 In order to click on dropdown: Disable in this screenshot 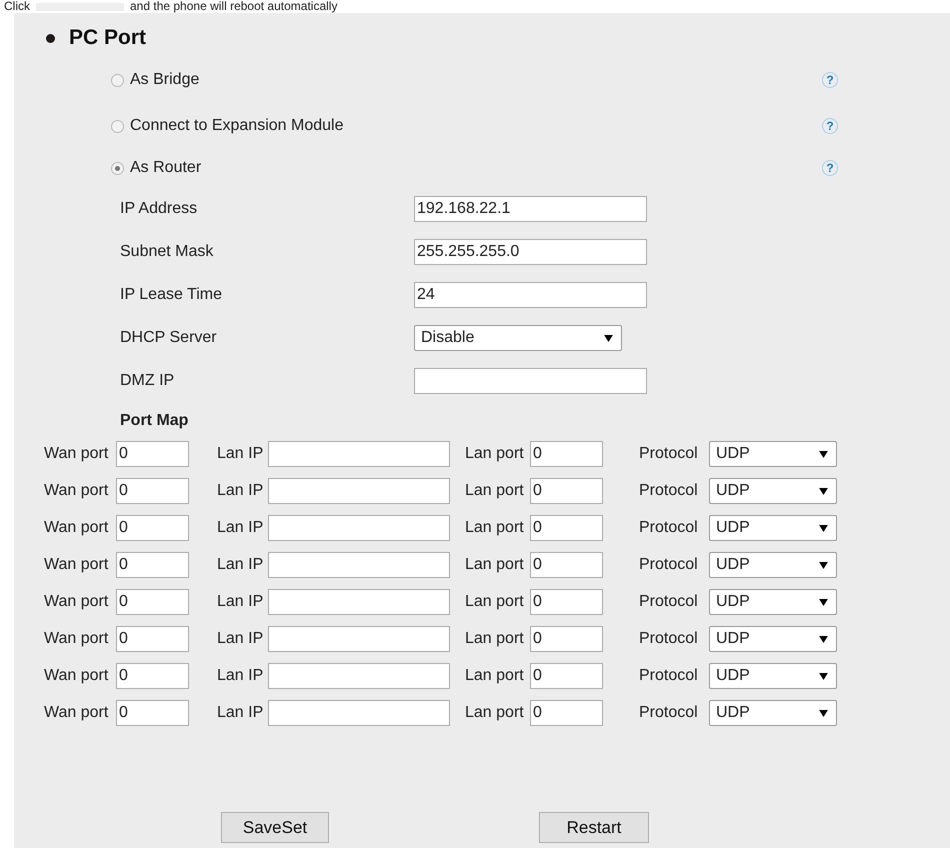, I will do `click(518, 338)`.